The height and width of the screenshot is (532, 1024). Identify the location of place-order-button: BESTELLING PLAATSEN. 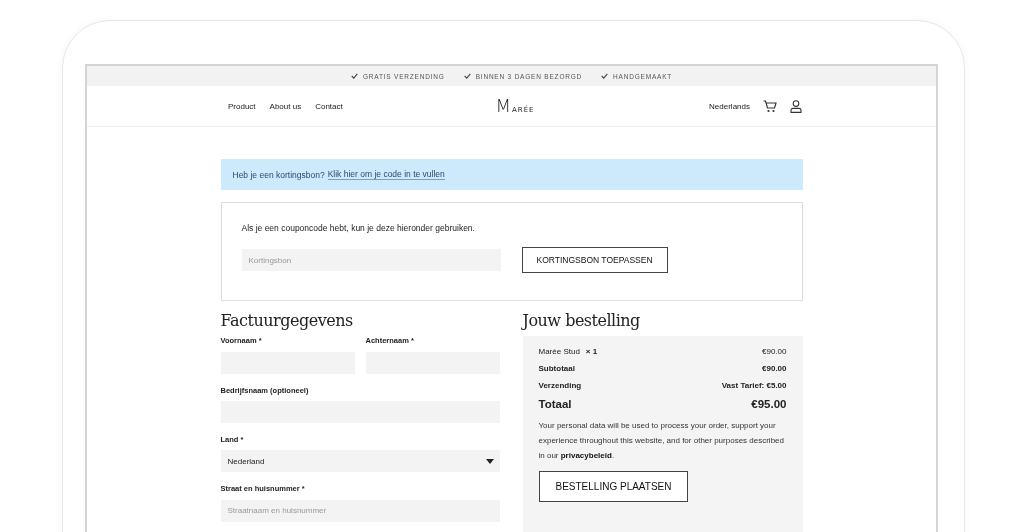
(613, 486).